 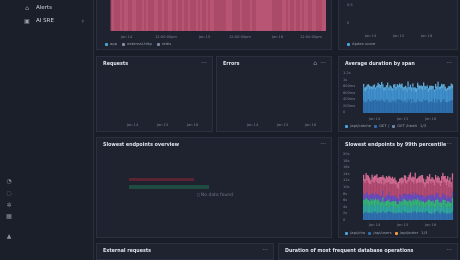 What do you see at coordinates (404, 125) in the screenshot?
I see `legend-item: GET /healt` at bounding box center [404, 125].